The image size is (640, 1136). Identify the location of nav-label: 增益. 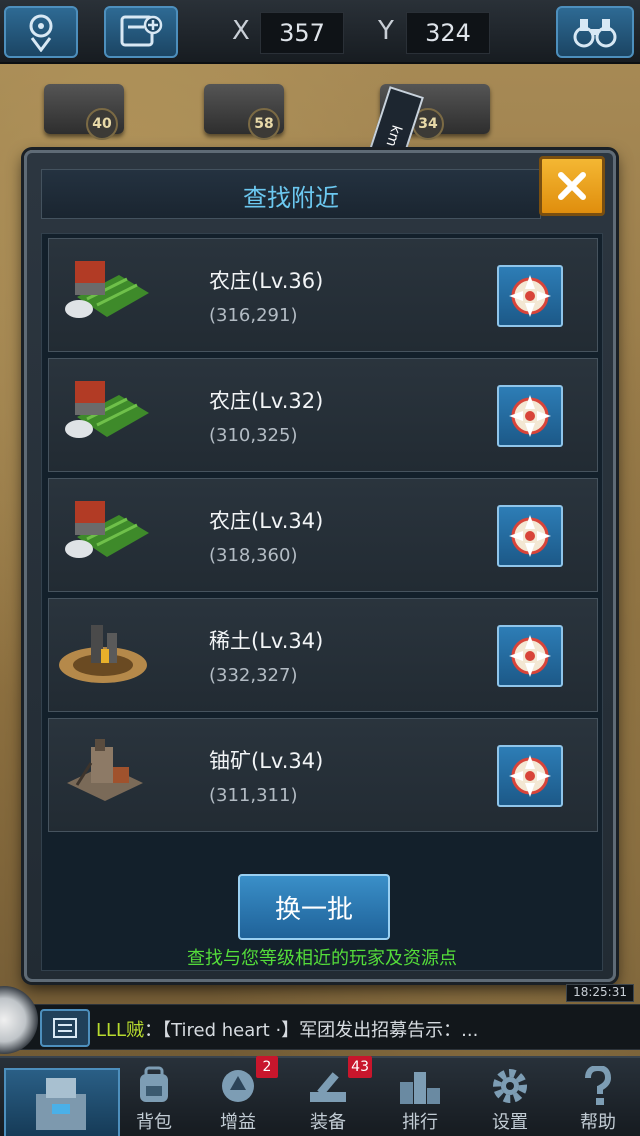
(238, 1122).